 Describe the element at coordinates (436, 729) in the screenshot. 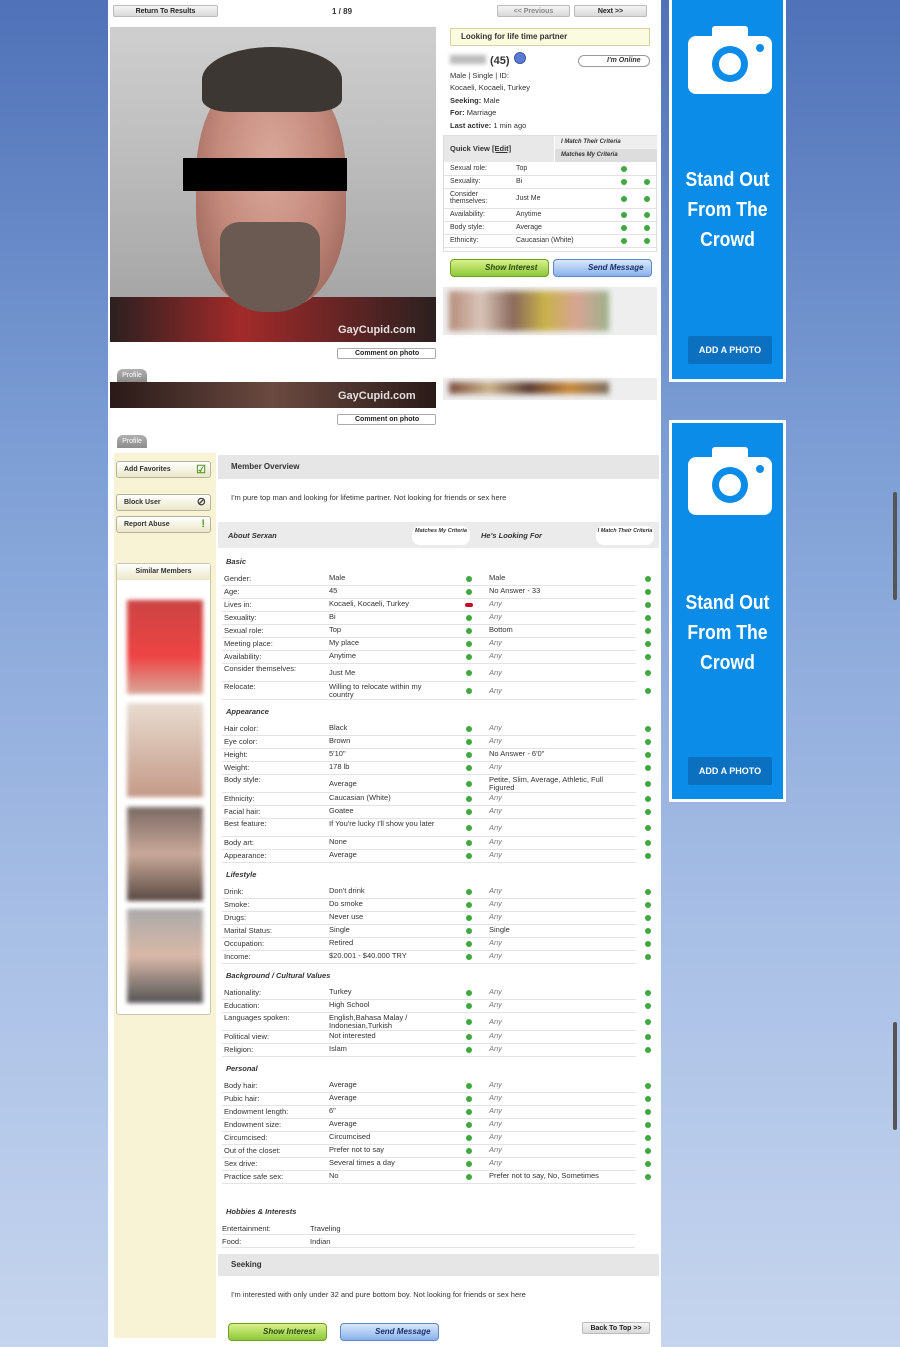

I see `detail-row: Hair color: Black Any` at that location.